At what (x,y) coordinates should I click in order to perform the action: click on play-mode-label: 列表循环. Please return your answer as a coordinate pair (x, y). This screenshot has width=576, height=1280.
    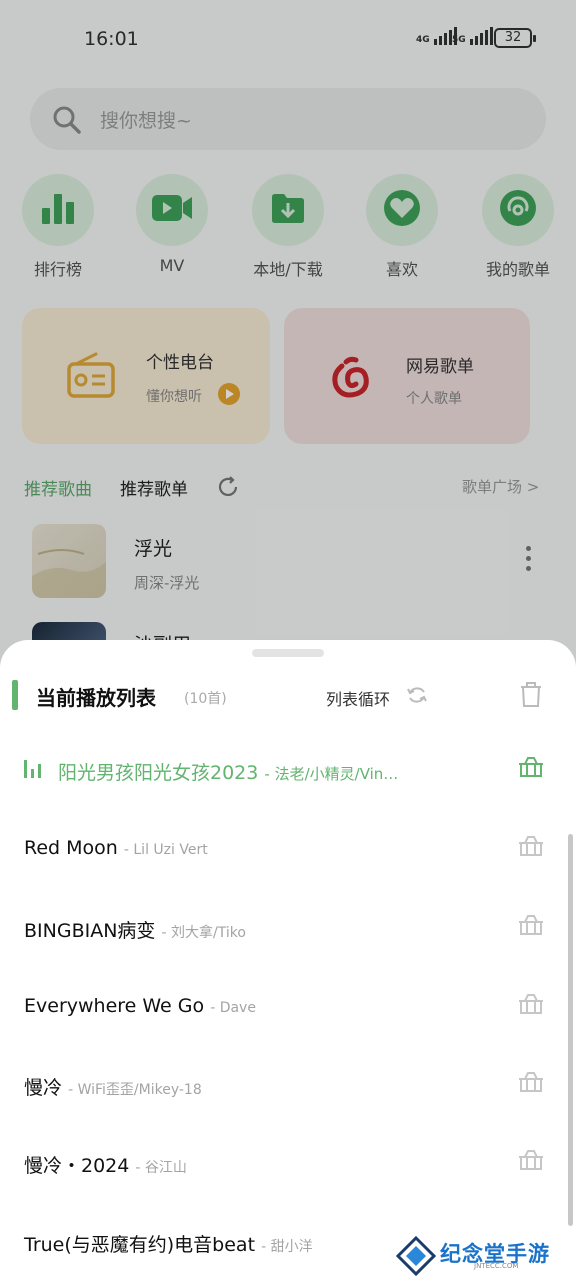
    Looking at the image, I should click on (358, 698).